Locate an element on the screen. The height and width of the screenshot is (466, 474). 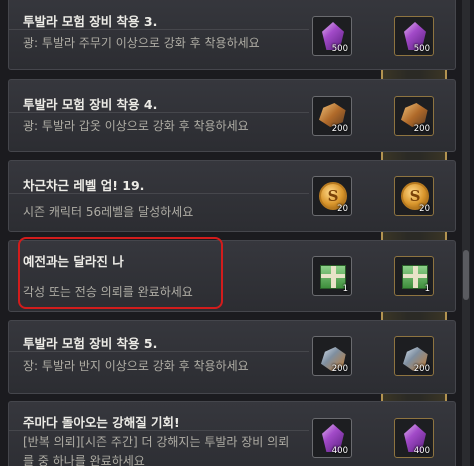
quest-title: 투발라 모험 장비 착용 3. is located at coordinates (90, 21).